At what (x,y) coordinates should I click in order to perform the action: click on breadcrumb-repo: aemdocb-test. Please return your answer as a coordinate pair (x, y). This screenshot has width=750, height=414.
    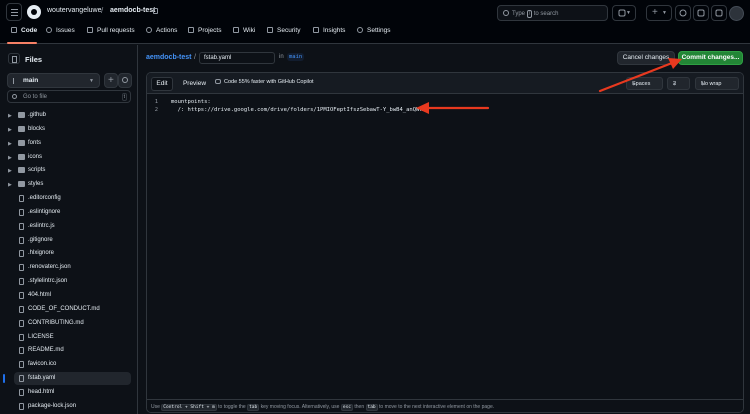
    Looking at the image, I should click on (133, 10).